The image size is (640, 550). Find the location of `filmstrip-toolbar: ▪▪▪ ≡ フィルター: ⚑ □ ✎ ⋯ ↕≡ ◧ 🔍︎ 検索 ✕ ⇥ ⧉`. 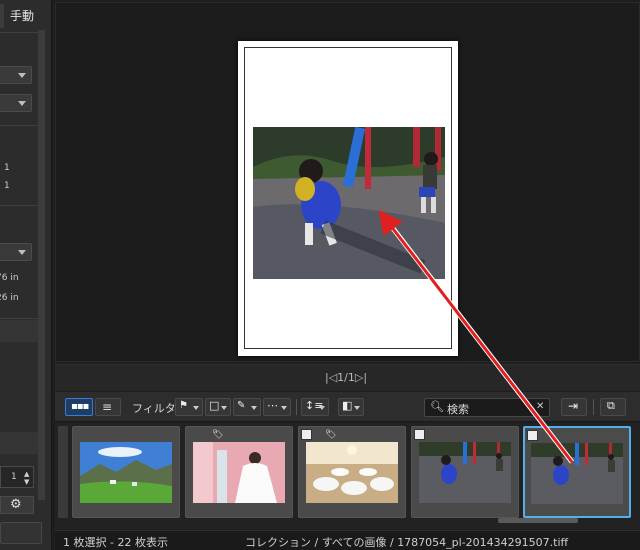

filmstrip-toolbar: ▪▪▪ ≡ フィルター: ⚑ □ ✎ ⋯ ↕≡ ◧ 🔍︎ 検索 ✕ ⇥ ⧉ is located at coordinates (347, 407).